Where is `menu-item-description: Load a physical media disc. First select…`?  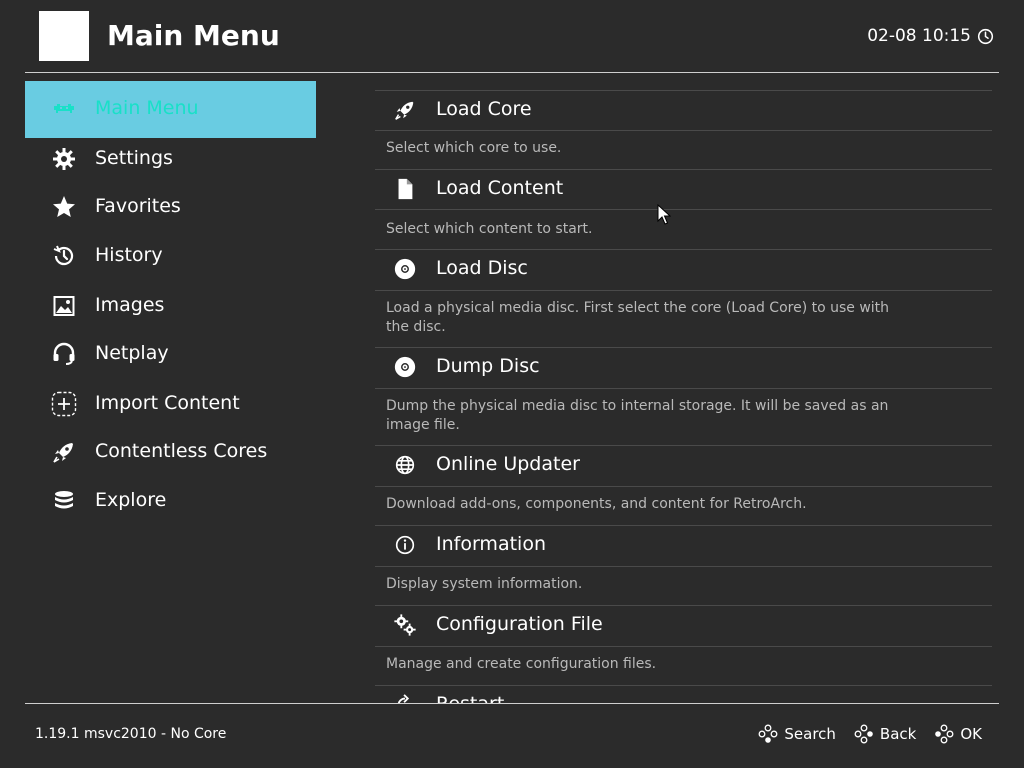 menu-item-description: Load a physical media disc. First select… is located at coordinates (638, 317).